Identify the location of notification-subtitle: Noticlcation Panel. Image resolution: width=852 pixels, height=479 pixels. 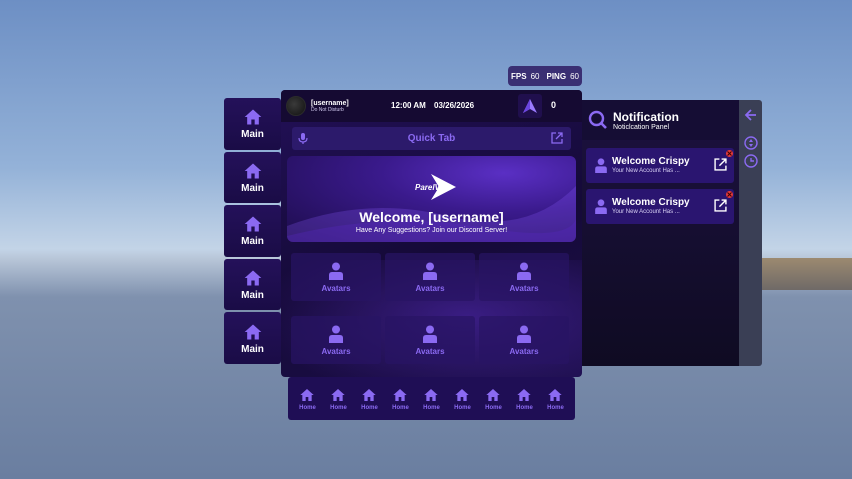
(641, 127).